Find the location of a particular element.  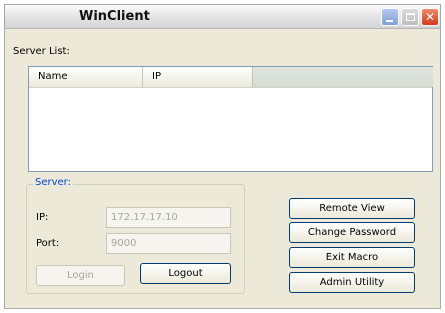

column-header-name: Name is located at coordinates (86, 77).